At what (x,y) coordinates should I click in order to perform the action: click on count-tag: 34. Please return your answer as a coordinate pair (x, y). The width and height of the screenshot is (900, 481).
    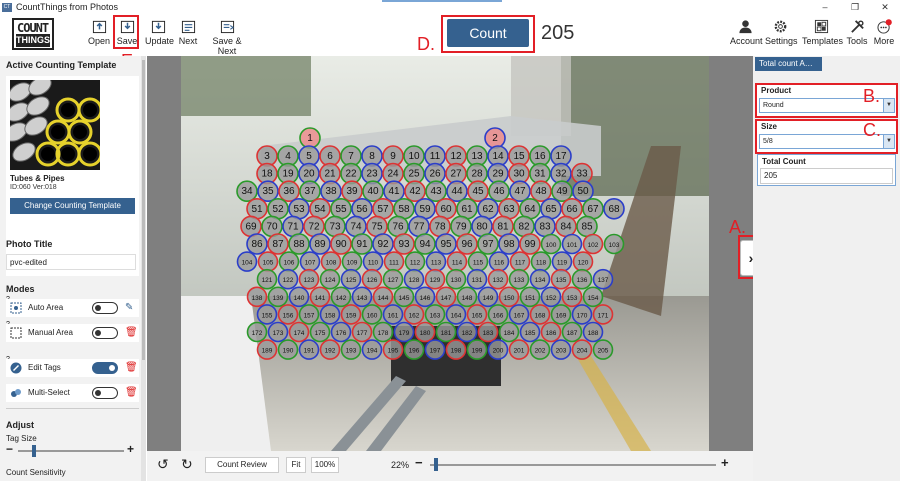
    Looking at the image, I should click on (247, 191).